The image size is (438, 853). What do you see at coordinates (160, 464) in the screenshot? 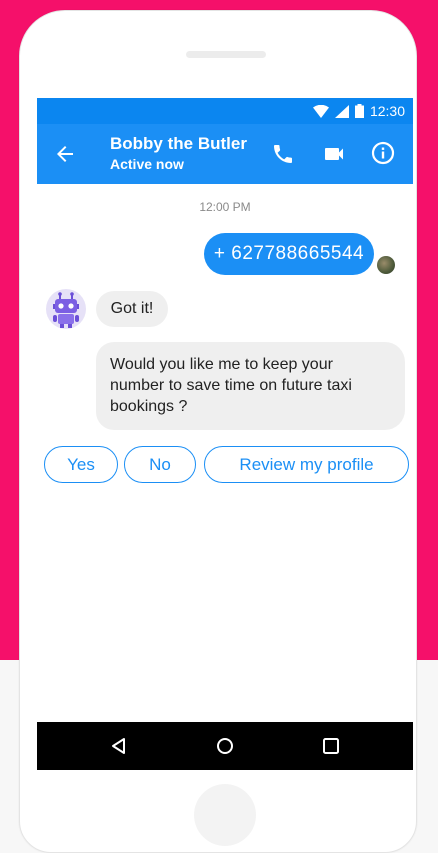
I see `quick-reply-no: No` at bounding box center [160, 464].